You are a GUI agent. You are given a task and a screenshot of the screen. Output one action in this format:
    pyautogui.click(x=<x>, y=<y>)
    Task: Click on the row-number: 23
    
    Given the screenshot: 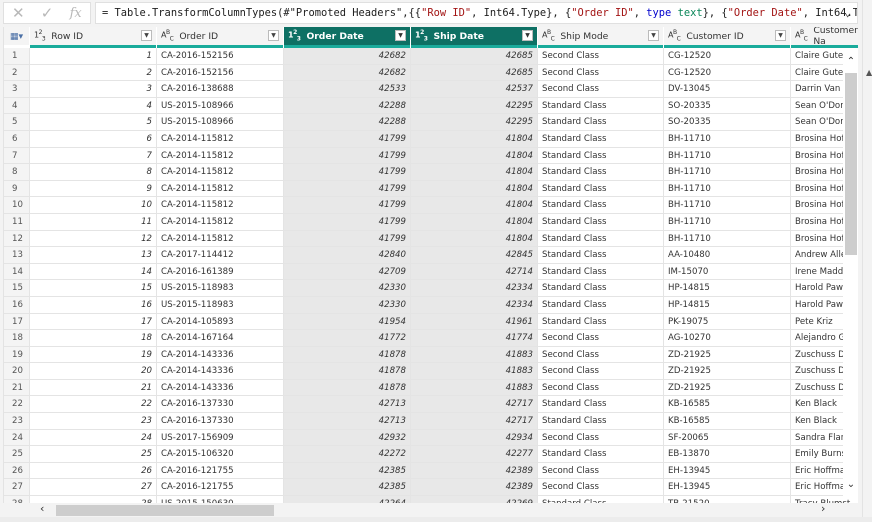 What is the action you would take?
    pyautogui.click(x=17, y=421)
    